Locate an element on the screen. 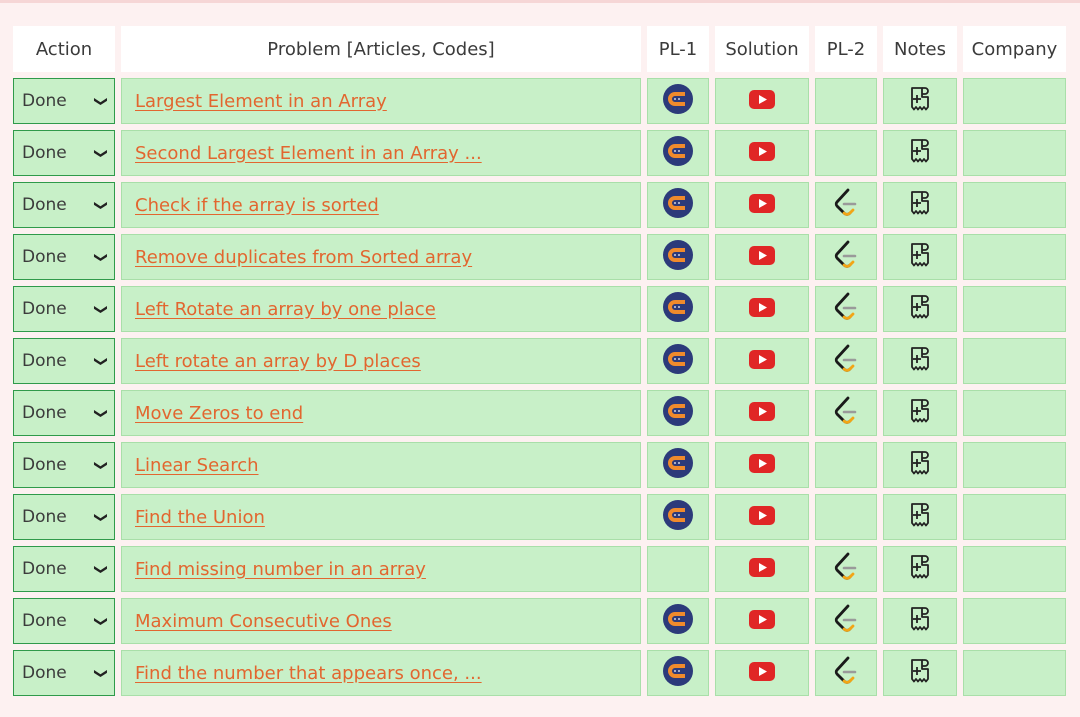 This screenshot has height=717, width=1080. pl1-cell is located at coordinates (678, 205).